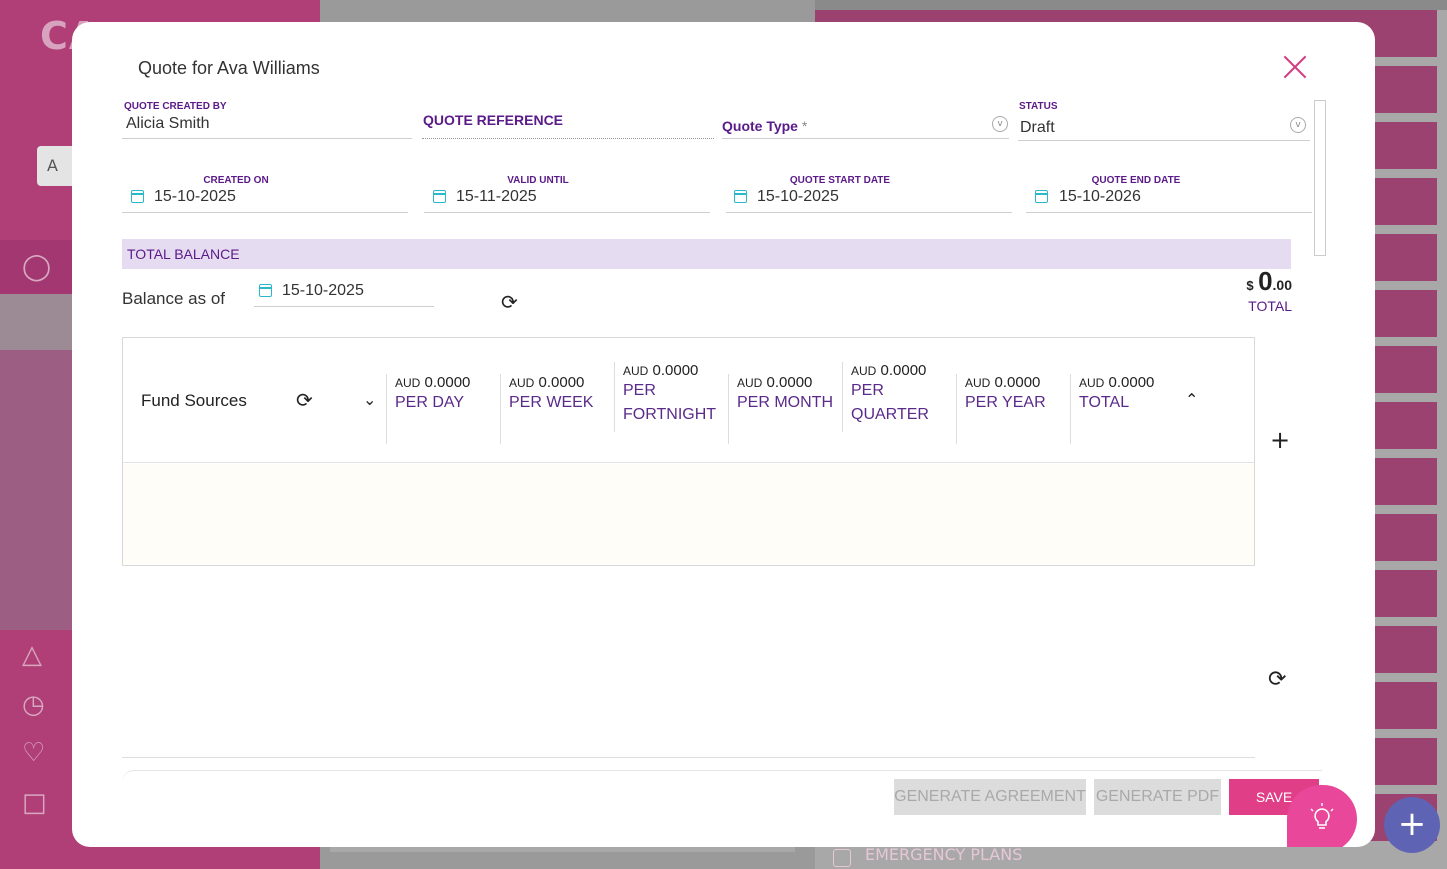 This screenshot has width=1447, height=869. Describe the element at coordinates (1282, 285) in the screenshot. I see `total-amount-decimals: .00` at that location.